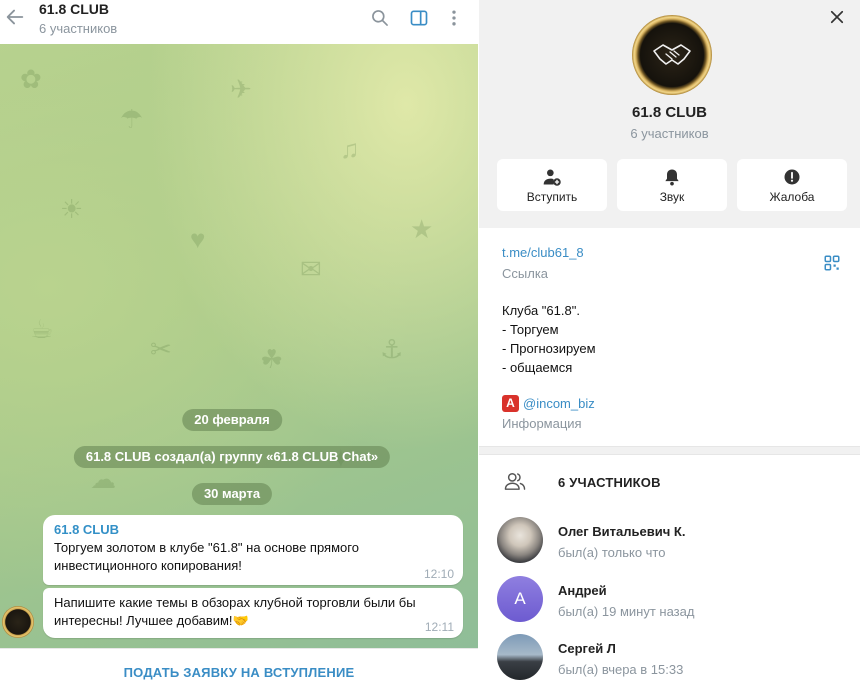 The height and width of the screenshot is (688, 860). What do you see at coordinates (18, 622) in the screenshot?
I see `sender-avatar` at bounding box center [18, 622].